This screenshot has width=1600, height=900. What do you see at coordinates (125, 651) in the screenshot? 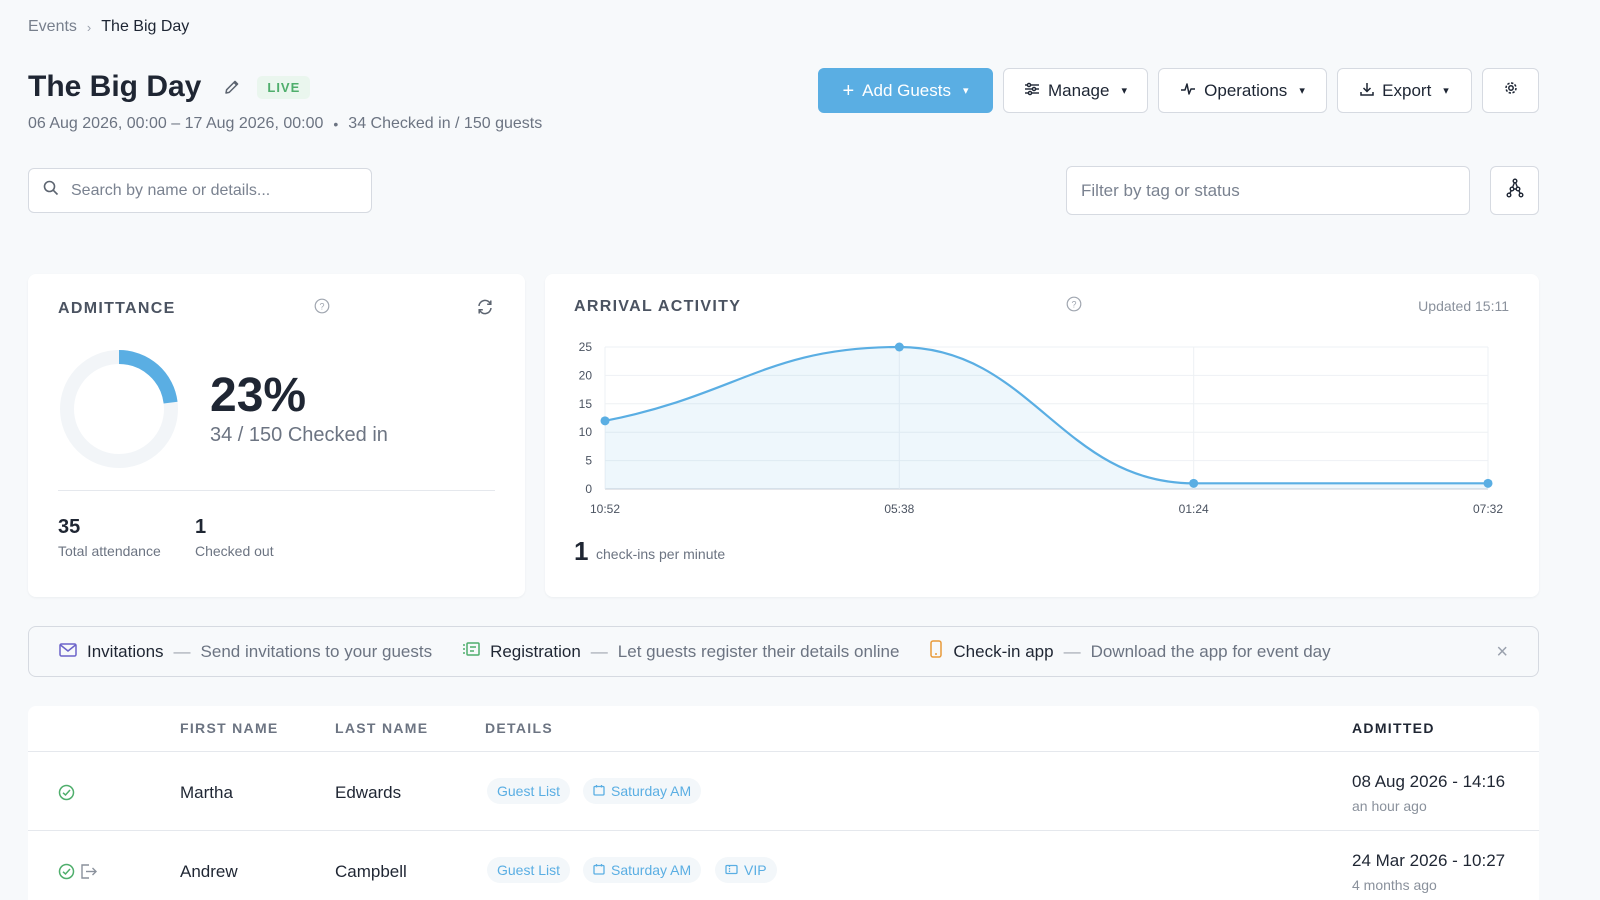
I see `invitations-title: Invitations` at bounding box center [125, 651].